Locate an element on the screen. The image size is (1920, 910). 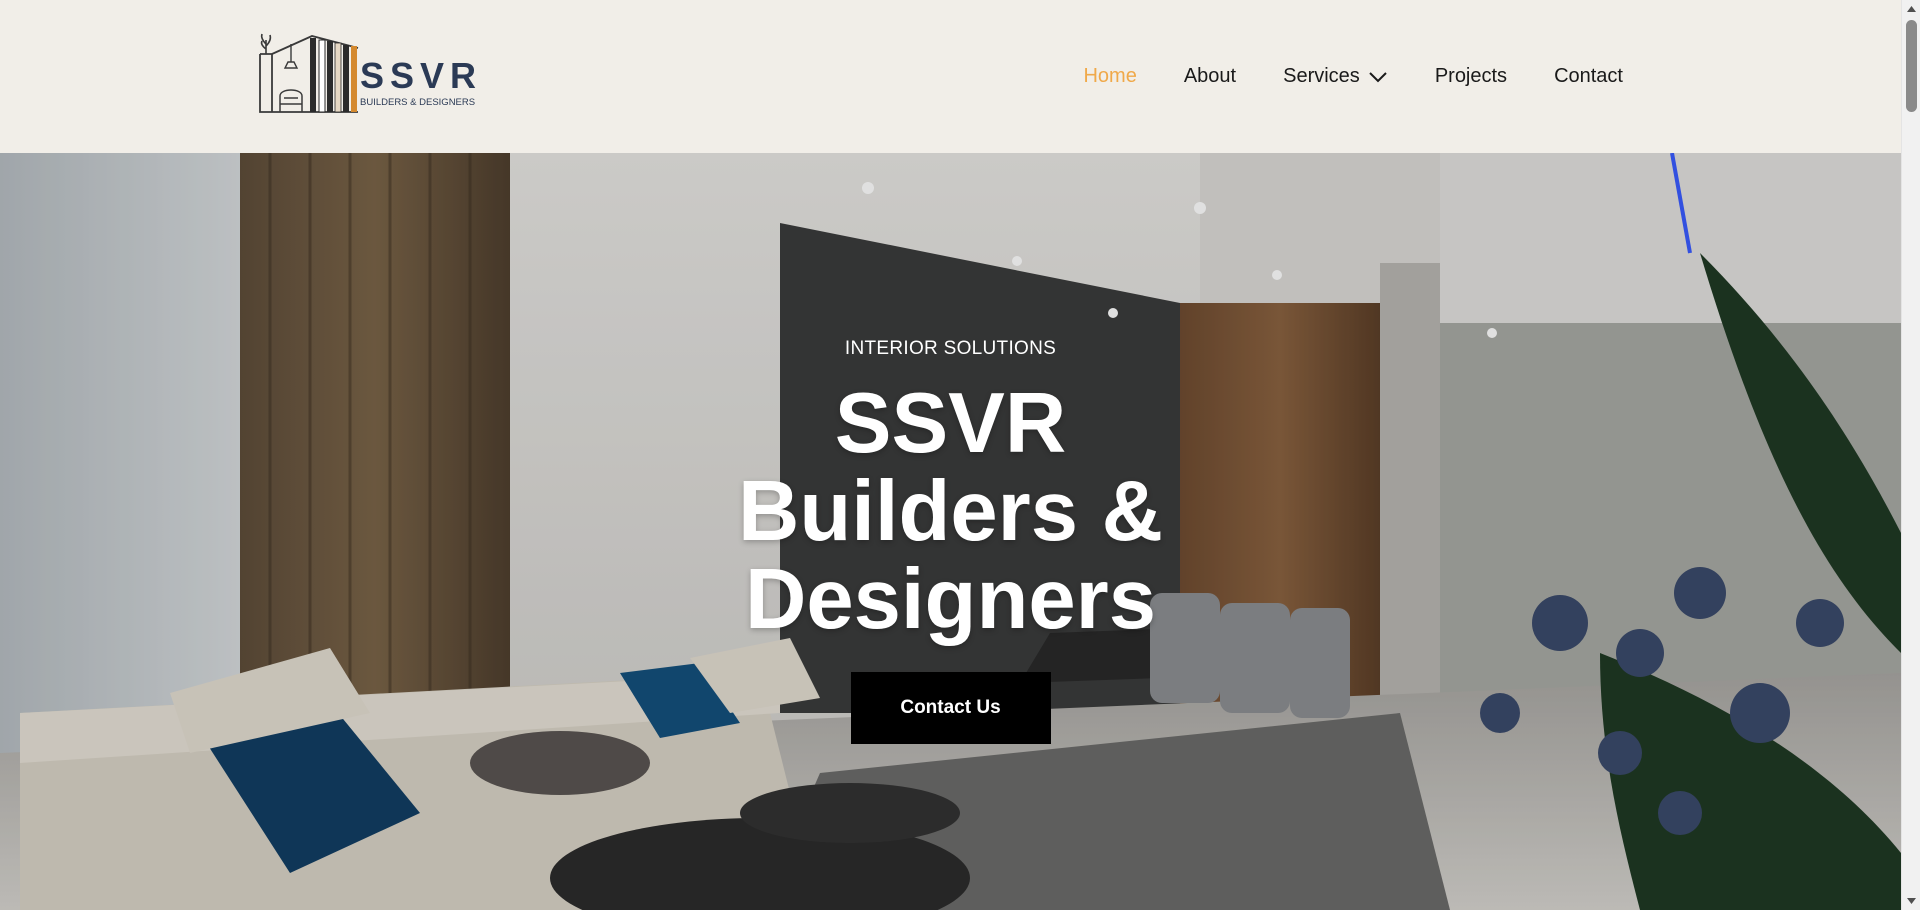
nav-home-label: Home is located at coordinates (1110, 76).